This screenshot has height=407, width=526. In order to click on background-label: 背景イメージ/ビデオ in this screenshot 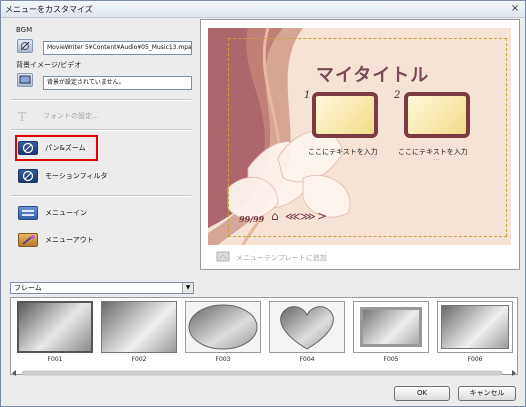, I will do `click(49, 65)`.